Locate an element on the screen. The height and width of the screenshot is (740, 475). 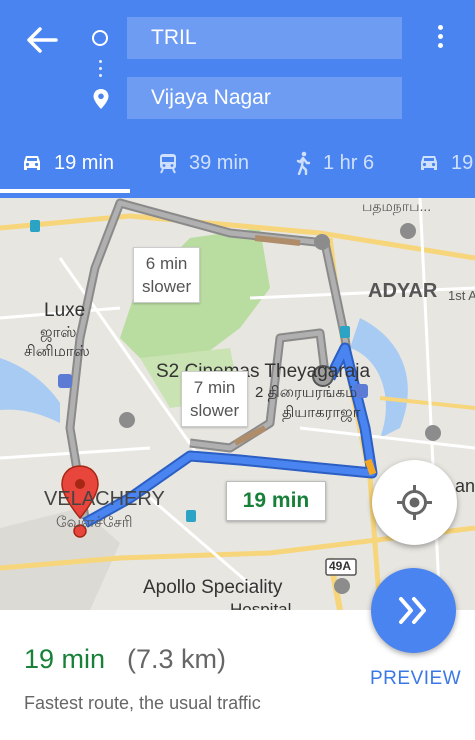
main-route-eta: 19 min is located at coordinates (276, 501).